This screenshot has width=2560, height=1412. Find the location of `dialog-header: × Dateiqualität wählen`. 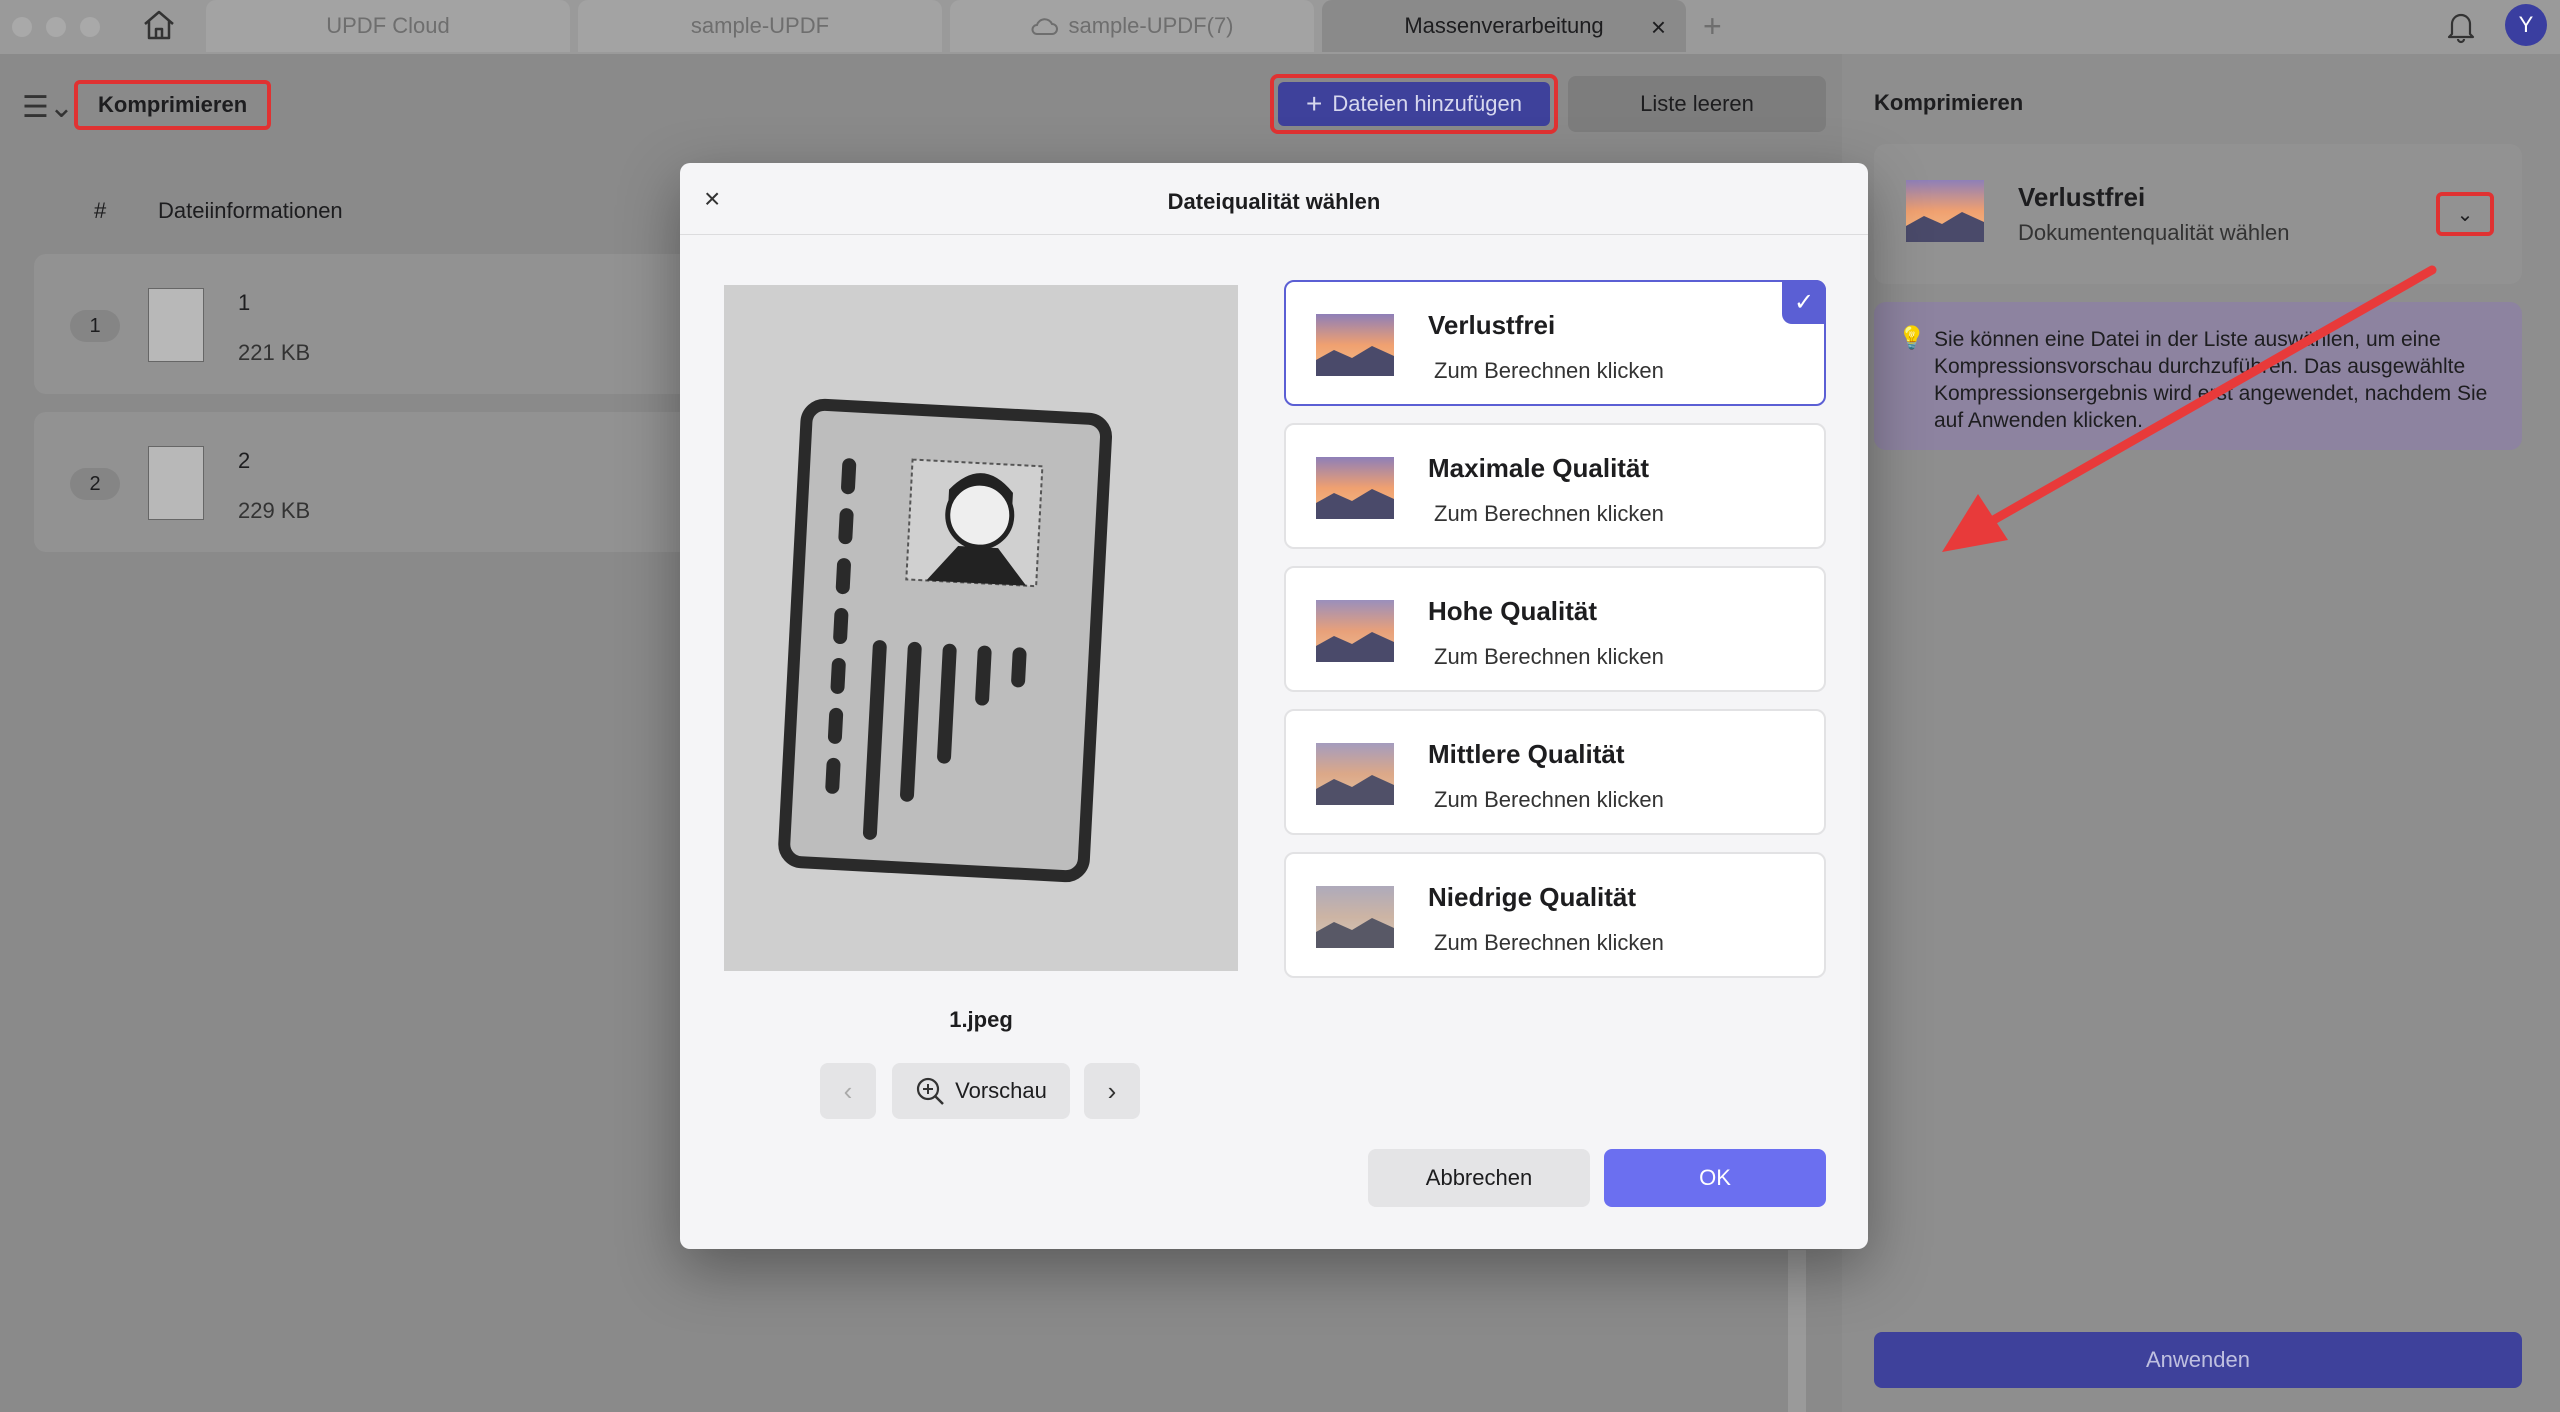

dialog-header: × Dateiqualität wählen is located at coordinates (1274, 199).